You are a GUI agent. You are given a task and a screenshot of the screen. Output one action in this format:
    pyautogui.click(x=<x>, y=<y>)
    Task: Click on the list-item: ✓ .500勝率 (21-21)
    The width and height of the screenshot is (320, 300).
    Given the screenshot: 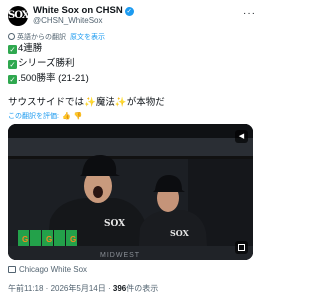 What is the action you would take?
    pyautogui.click(x=130, y=78)
    